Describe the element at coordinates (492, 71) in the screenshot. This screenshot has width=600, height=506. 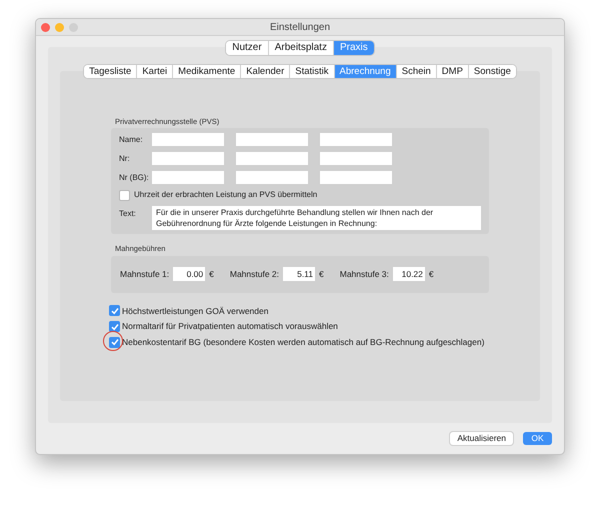
I see `tab: Sonstige` at that location.